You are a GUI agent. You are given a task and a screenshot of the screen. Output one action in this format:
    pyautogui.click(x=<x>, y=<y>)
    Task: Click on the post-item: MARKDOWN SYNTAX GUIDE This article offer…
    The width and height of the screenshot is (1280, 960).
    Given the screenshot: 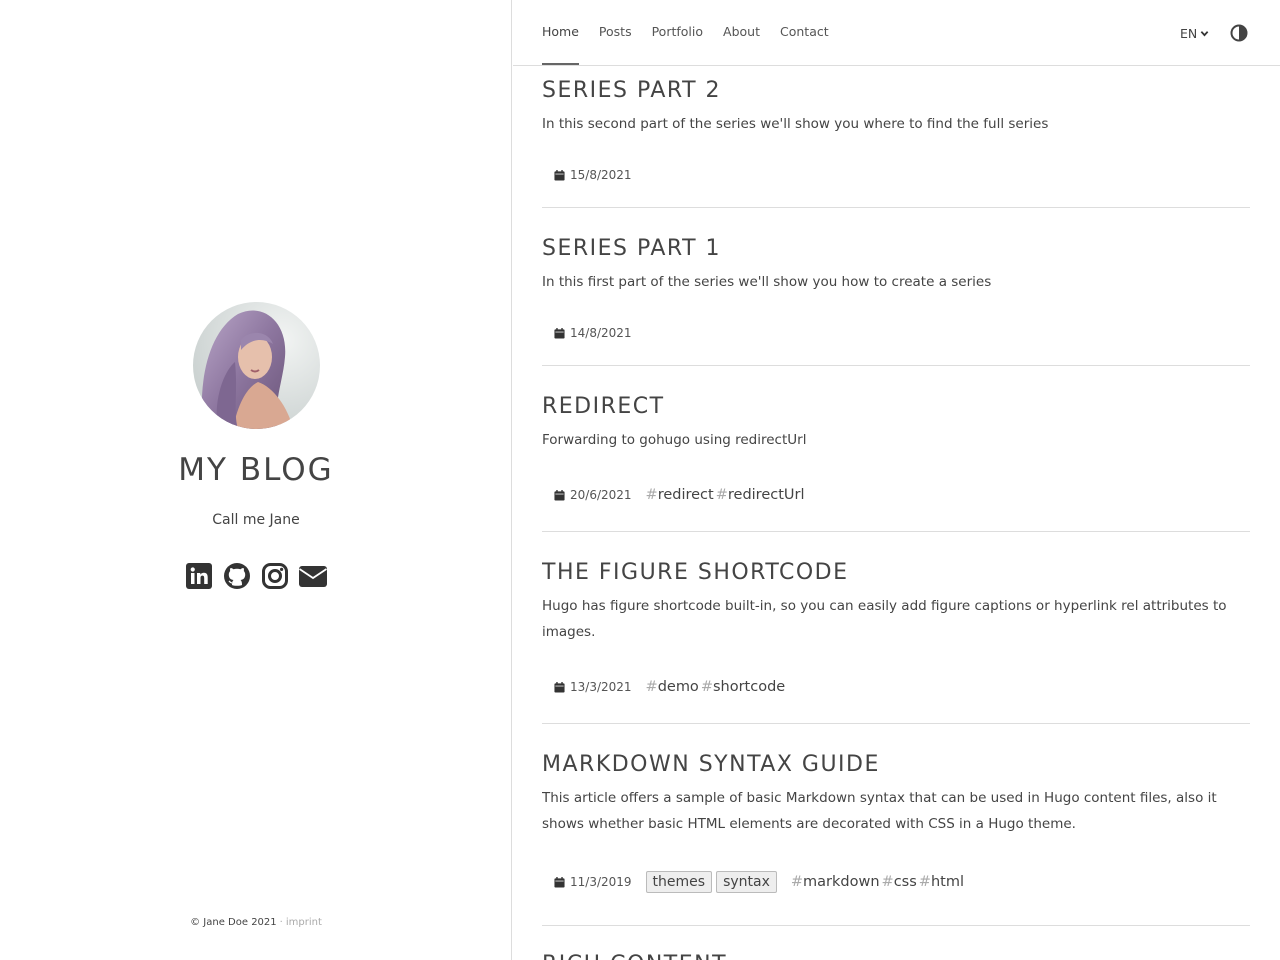 What is the action you would take?
    pyautogui.click(x=896, y=839)
    